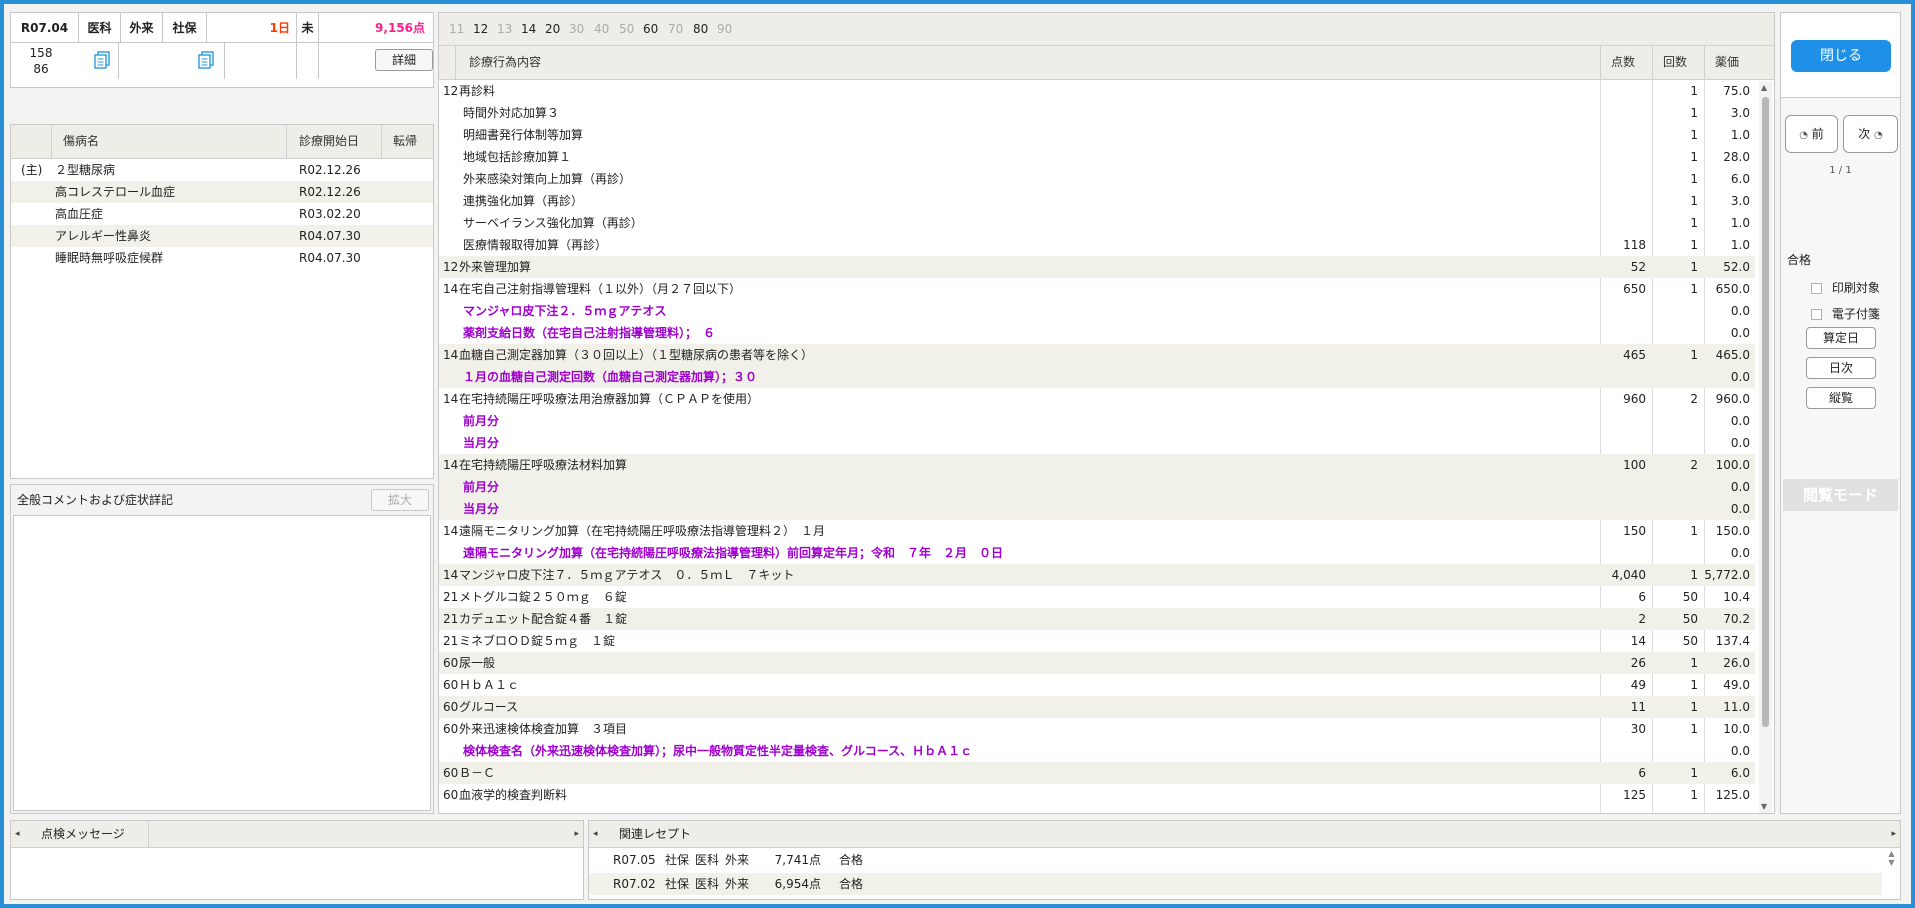 The width and height of the screenshot is (1915, 908). Describe the element at coordinates (1235, 860) in the screenshot. I see `related-receipt-row: R07.05 社保 医科 外来 7,741点 合格` at that location.